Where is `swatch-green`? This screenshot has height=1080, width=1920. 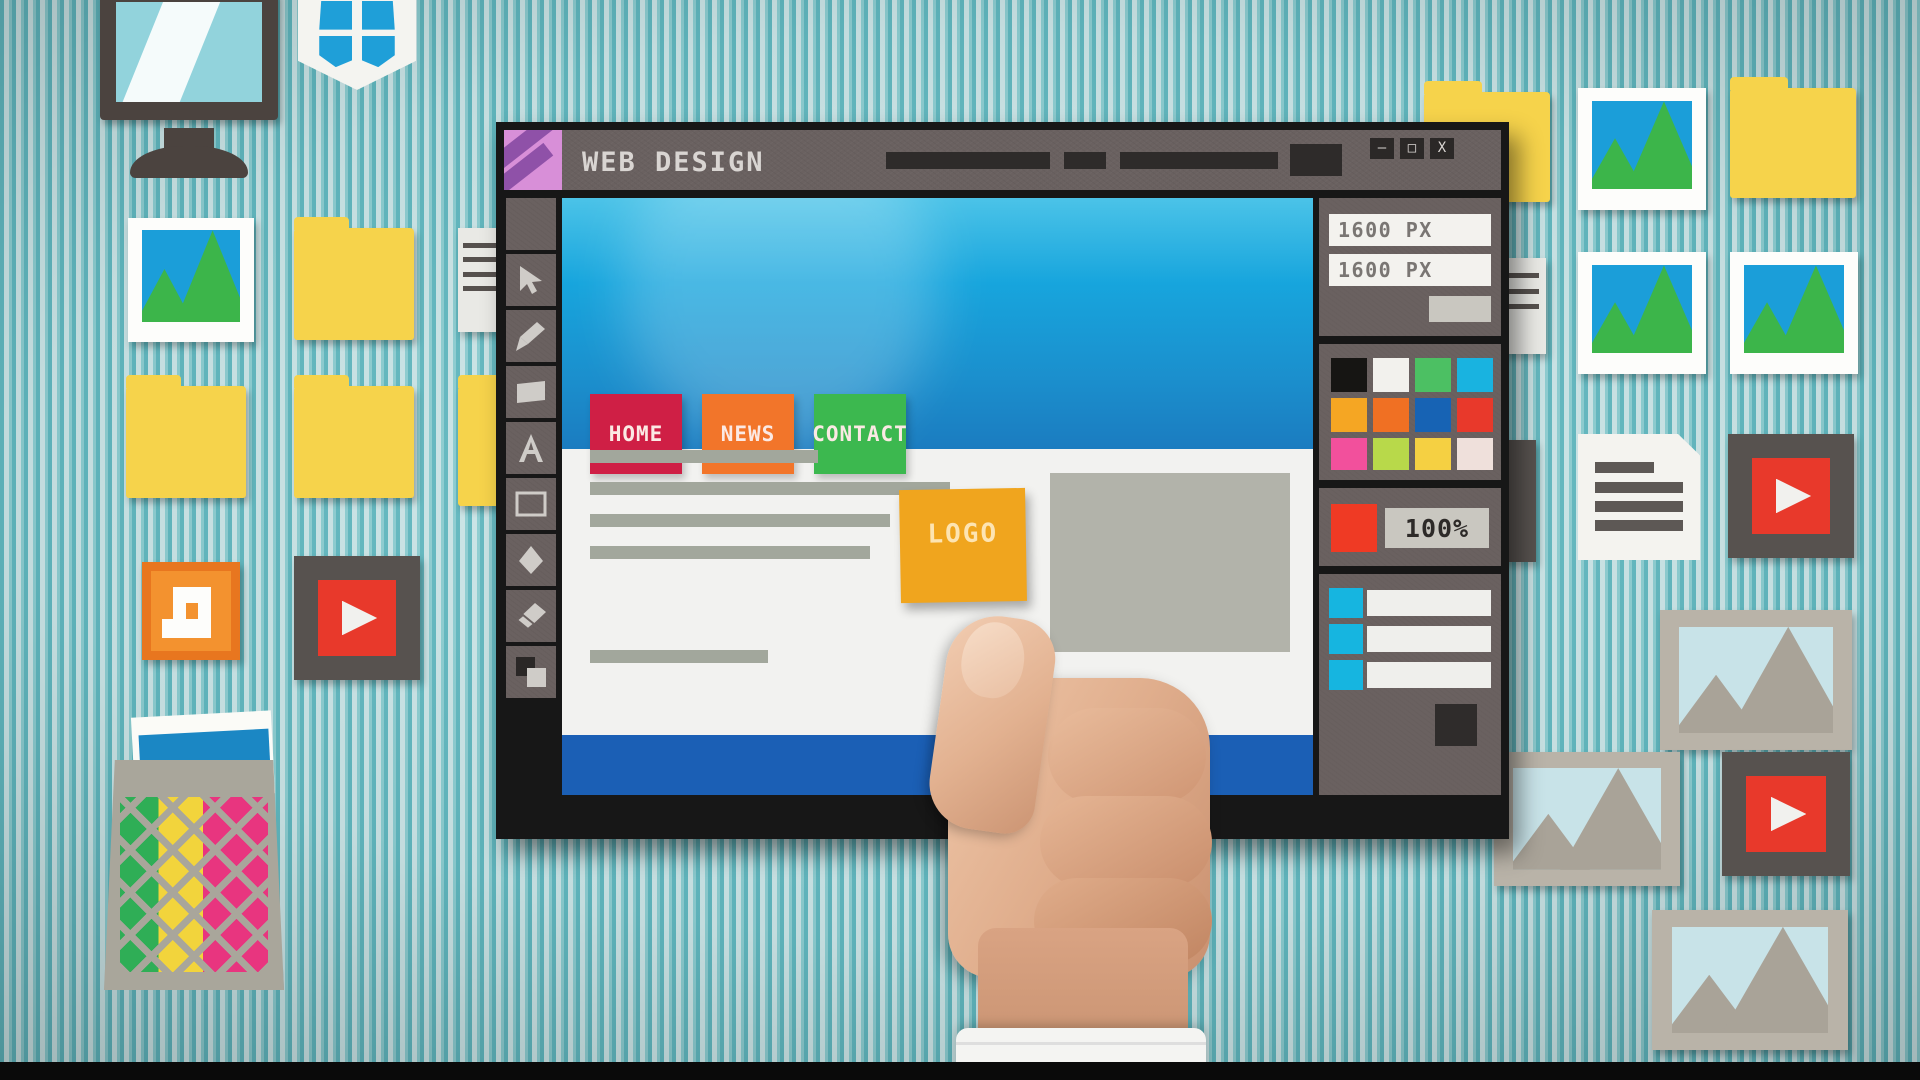
swatch-green is located at coordinates (1433, 375).